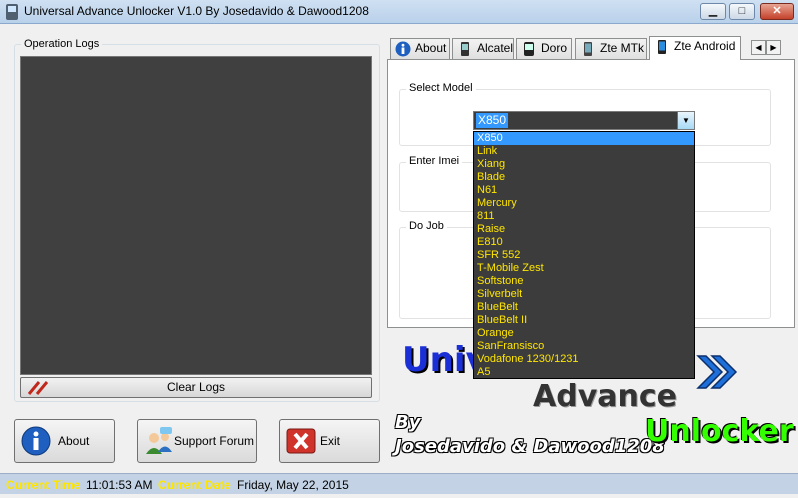 The width and height of the screenshot is (798, 498). I want to click on model-option: X850, so click(584, 138).